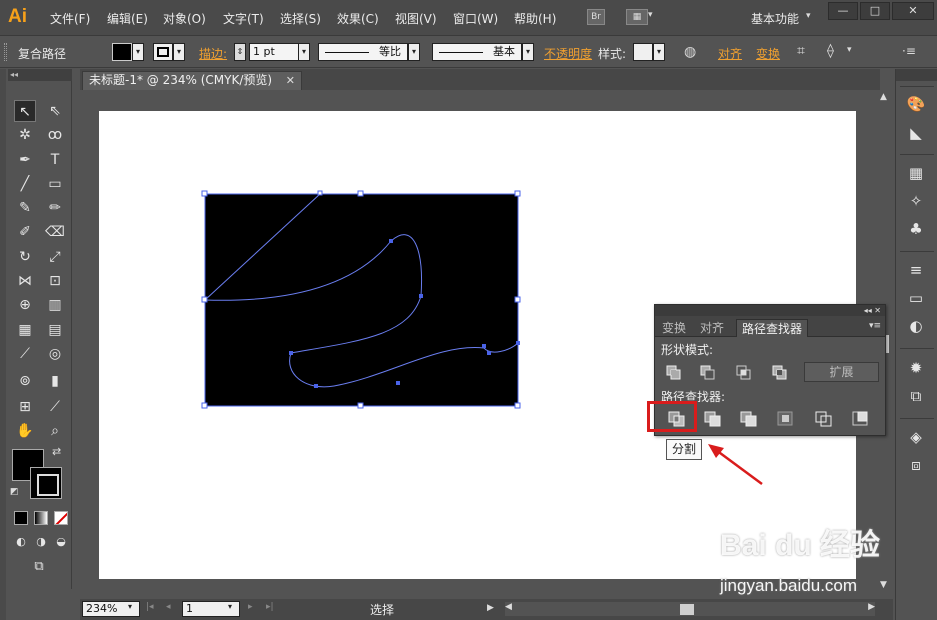 The image size is (937, 620). I want to click on zoom-dropdown-icon: ▾, so click(130, 606).